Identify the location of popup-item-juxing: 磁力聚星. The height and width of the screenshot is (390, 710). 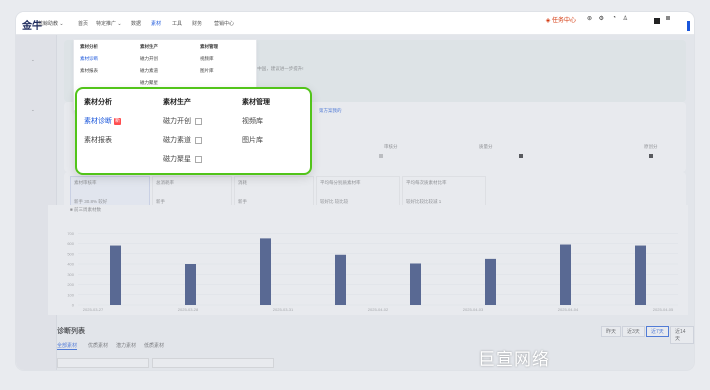
(182, 159).